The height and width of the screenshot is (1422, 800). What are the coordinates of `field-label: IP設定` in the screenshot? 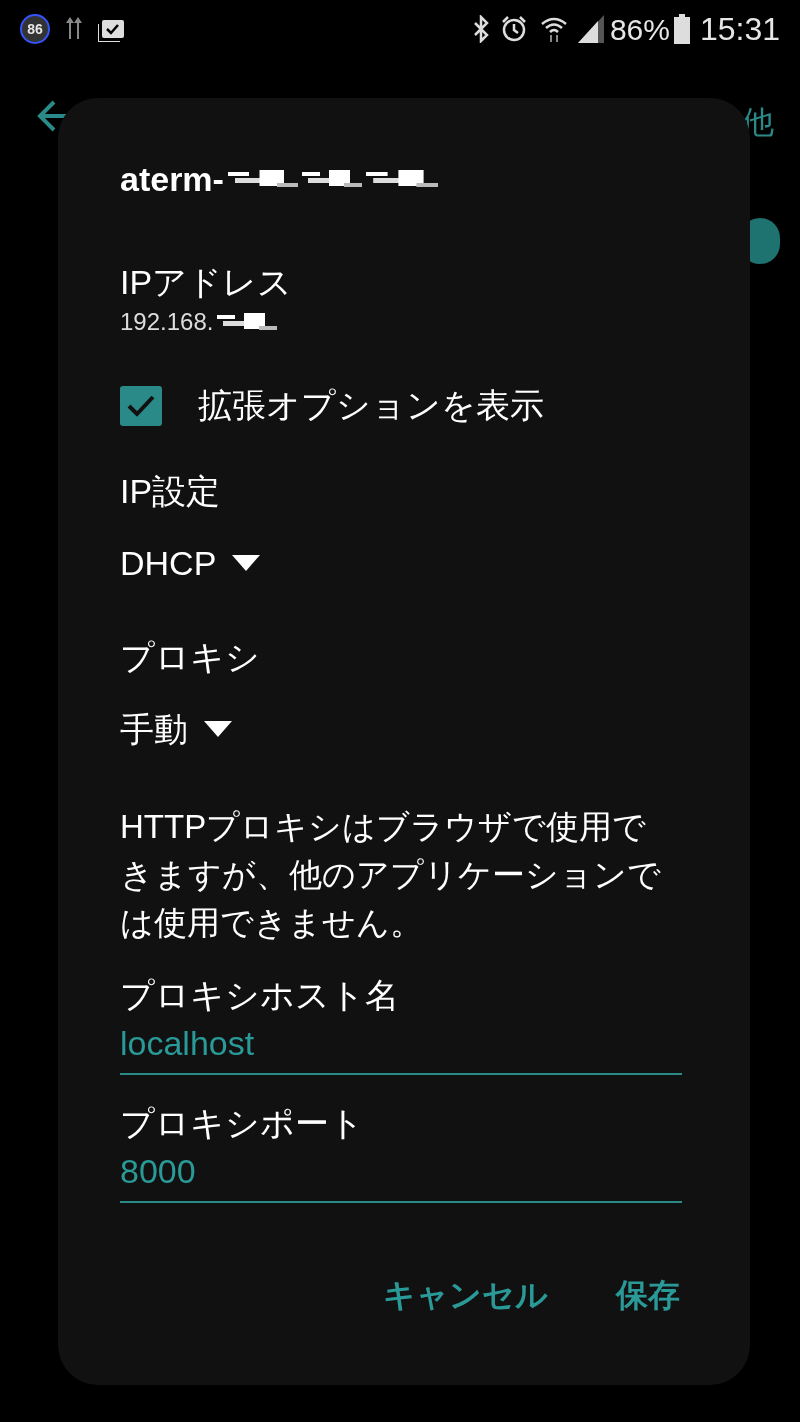 It's located at (170, 491).